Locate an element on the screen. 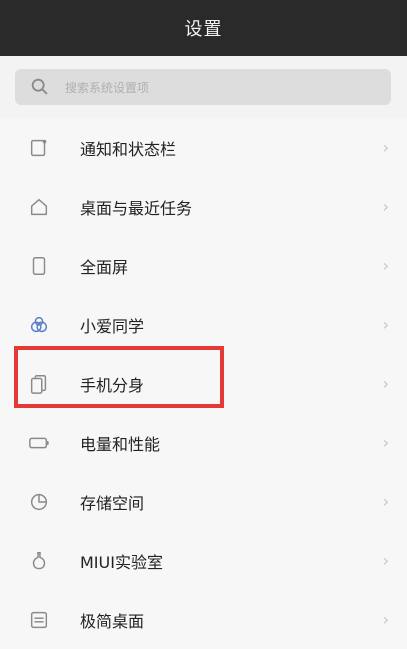 Image resolution: width=407 pixels, height=649 pixels. phone-screen-icon is located at coordinates (39, 265).